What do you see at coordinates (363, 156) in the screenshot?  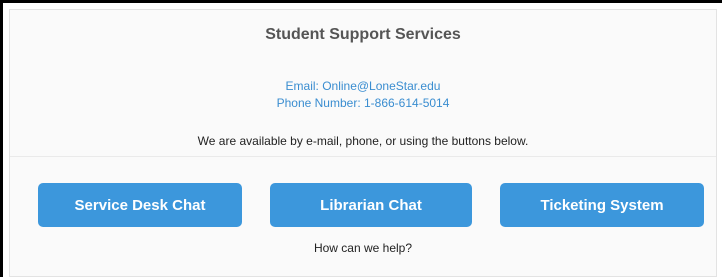 I see `divider` at bounding box center [363, 156].